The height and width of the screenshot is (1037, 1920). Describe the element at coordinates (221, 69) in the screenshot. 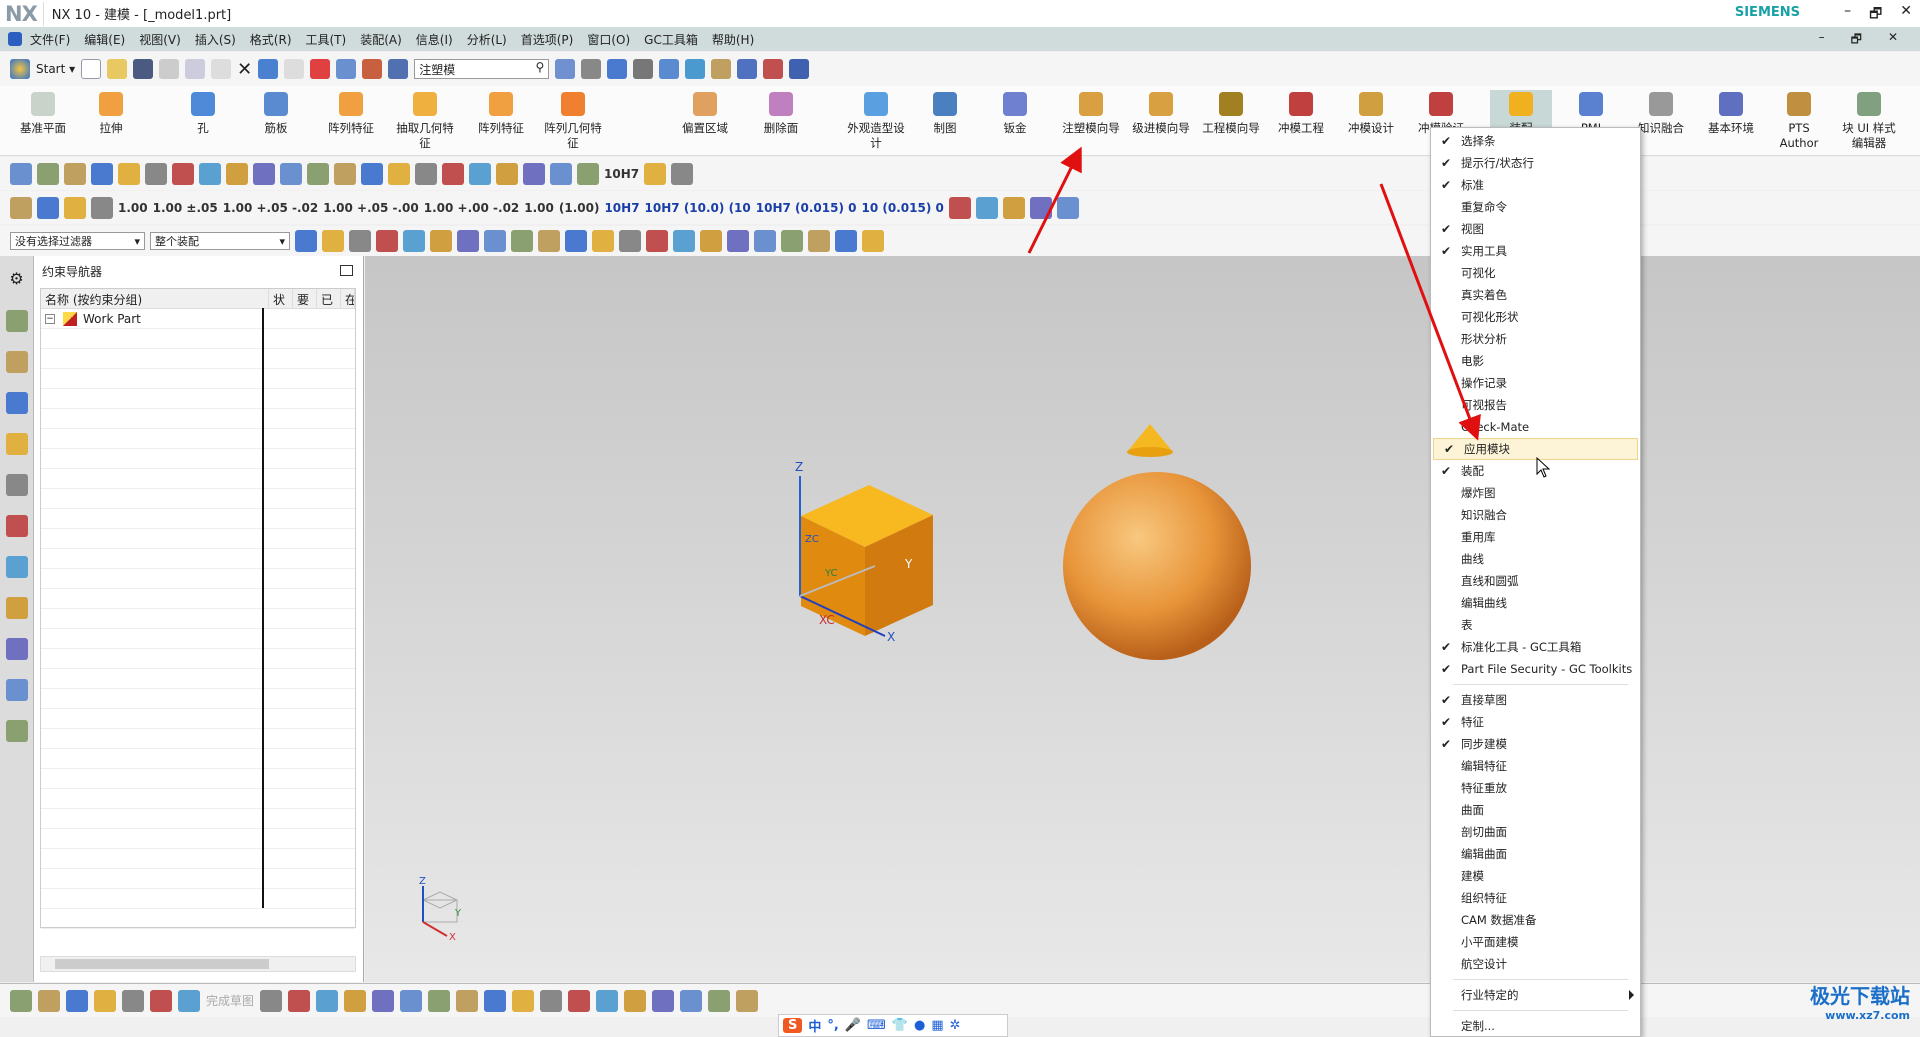

I see `paste-icon` at that location.